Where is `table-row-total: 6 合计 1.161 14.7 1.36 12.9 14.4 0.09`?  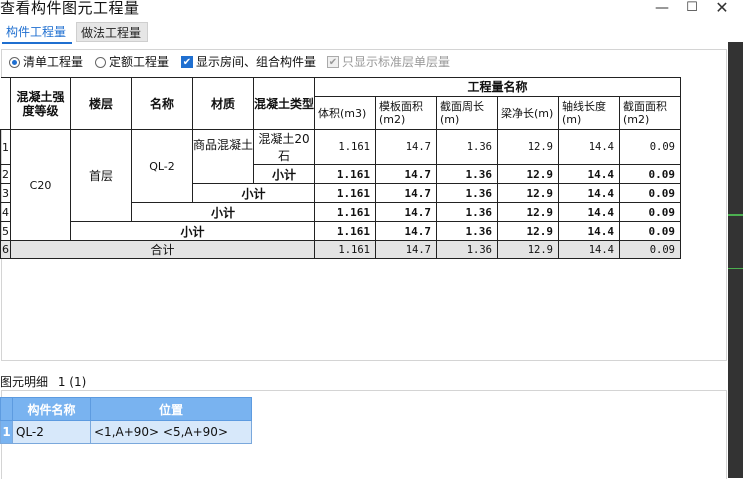
table-row-total: 6 合计 1.161 14.7 1.36 12.9 14.4 0.09 is located at coordinates (340, 249).